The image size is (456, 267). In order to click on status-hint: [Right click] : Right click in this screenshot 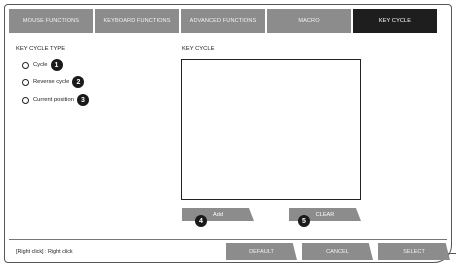, I will do `click(44, 252)`.